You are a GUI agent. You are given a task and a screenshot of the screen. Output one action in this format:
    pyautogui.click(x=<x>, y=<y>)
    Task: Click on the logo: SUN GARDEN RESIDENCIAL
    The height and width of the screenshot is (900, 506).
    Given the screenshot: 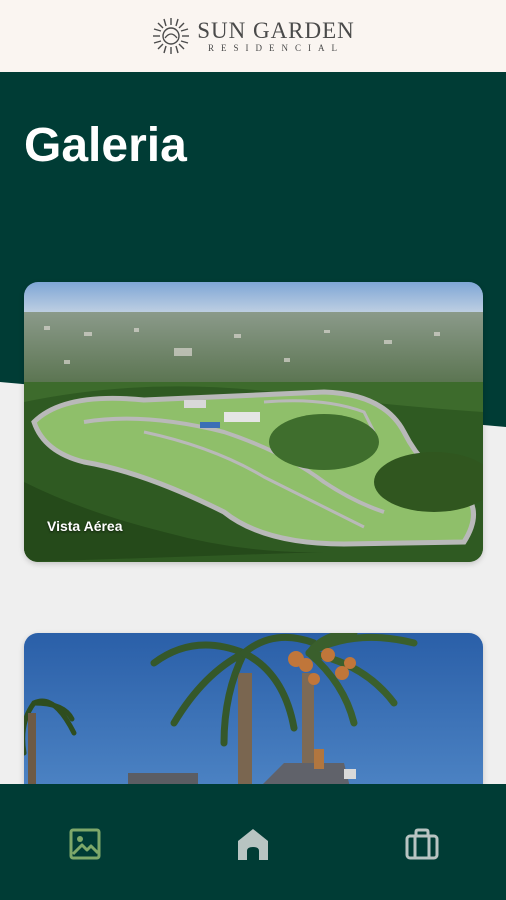 What is the action you would take?
    pyautogui.click(x=253, y=36)
    